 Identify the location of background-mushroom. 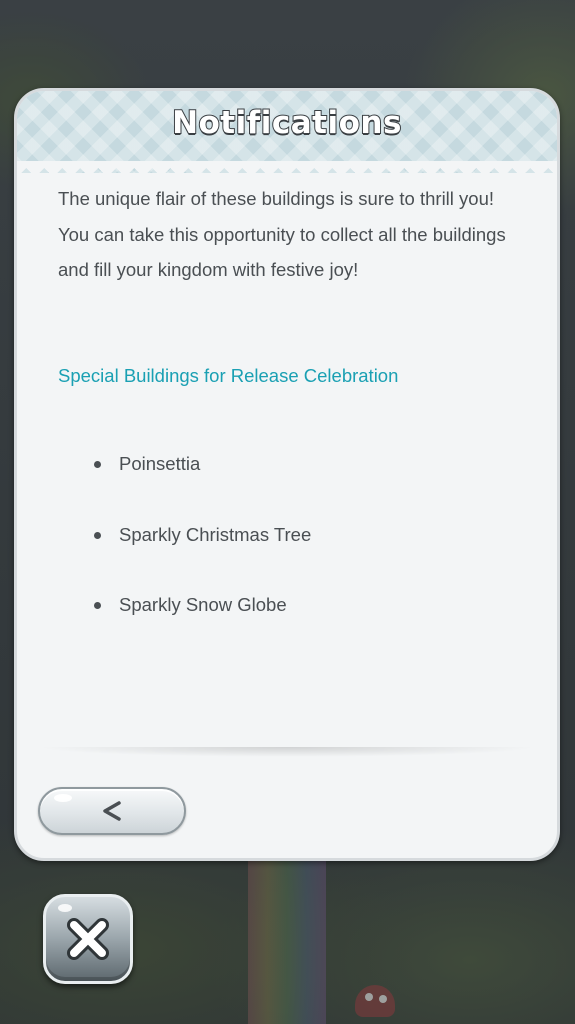
(375, 1001).